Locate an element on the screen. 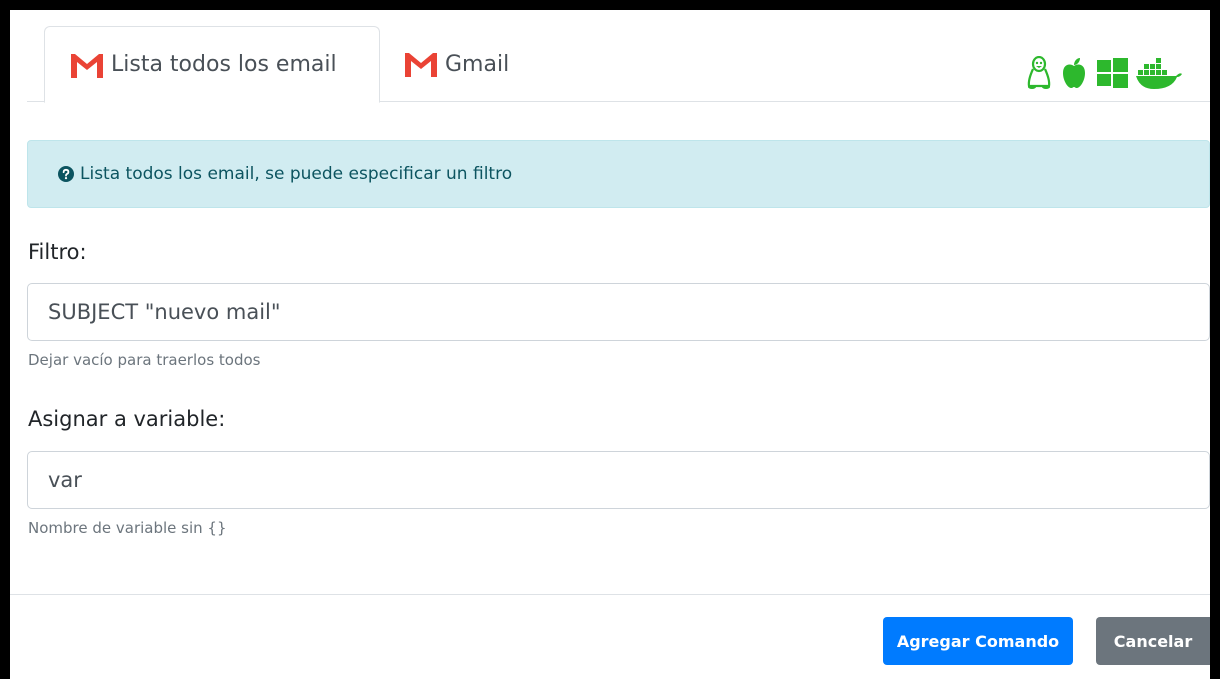 The width and height of the screenshot is (1220, 679). variable-input is located at coordinates (618, 480).